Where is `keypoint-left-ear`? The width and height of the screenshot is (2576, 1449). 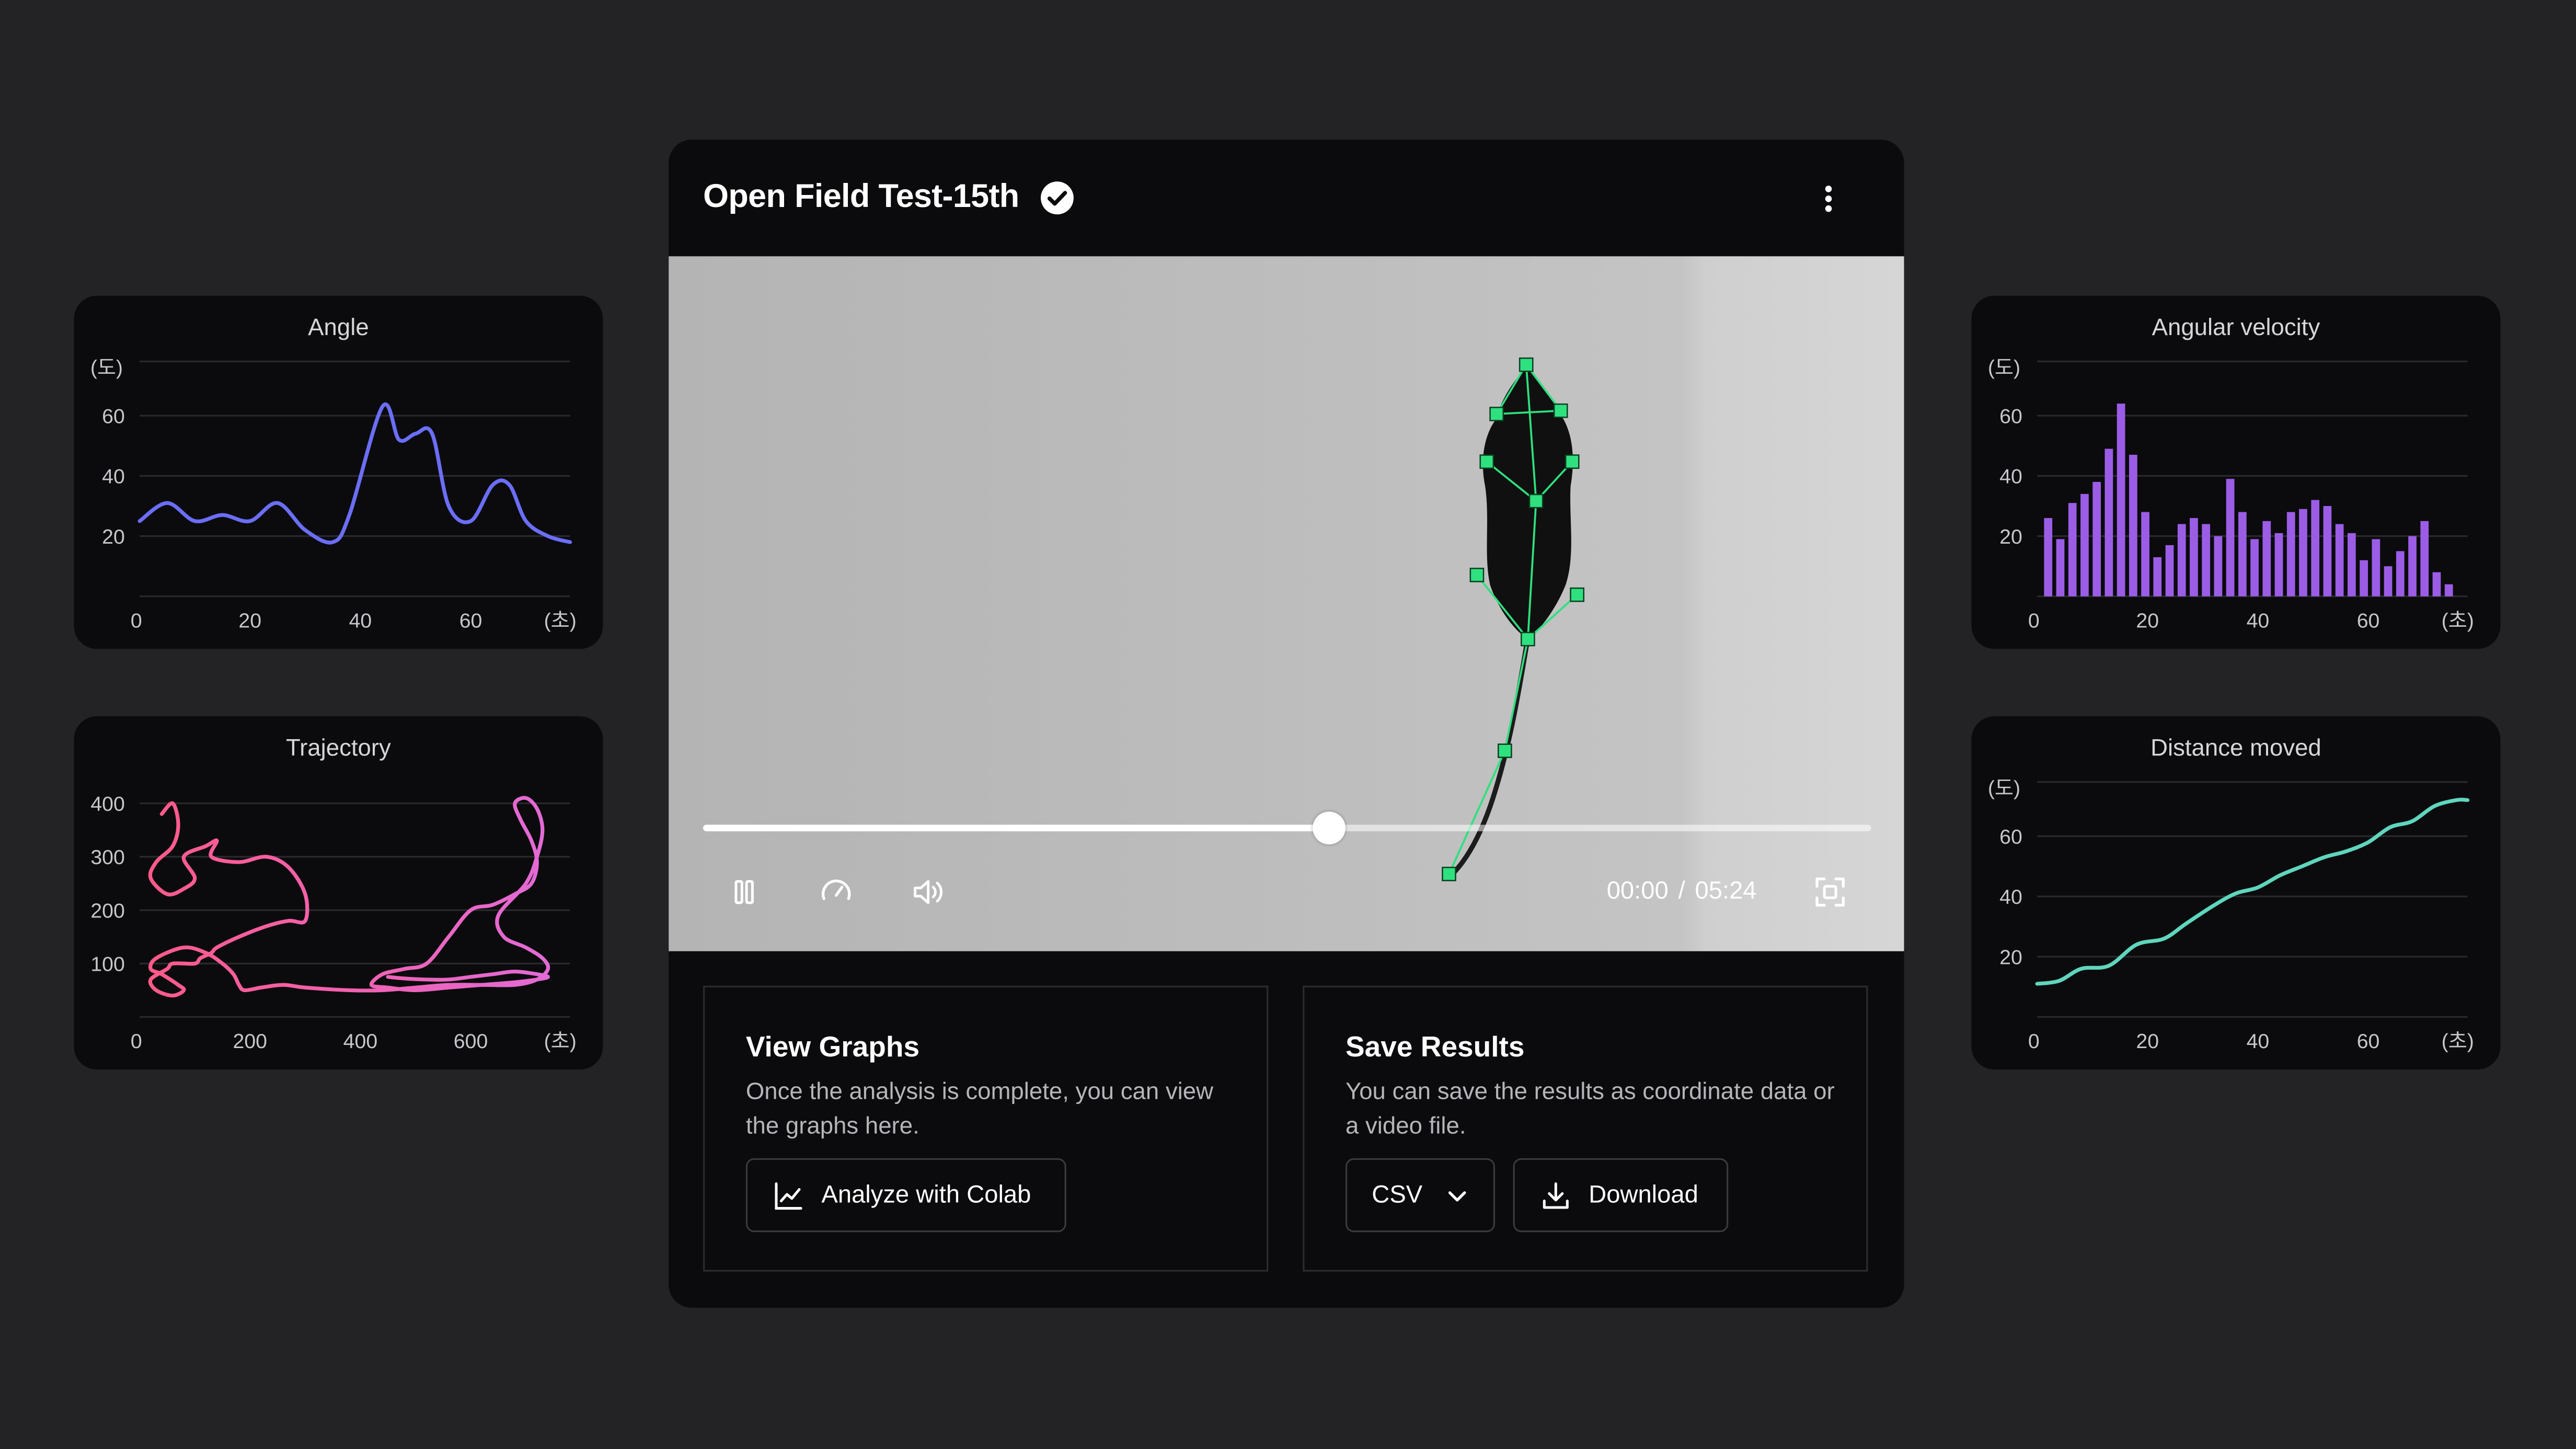 keypoint-left-ear is located at coordinates (1496, 414).